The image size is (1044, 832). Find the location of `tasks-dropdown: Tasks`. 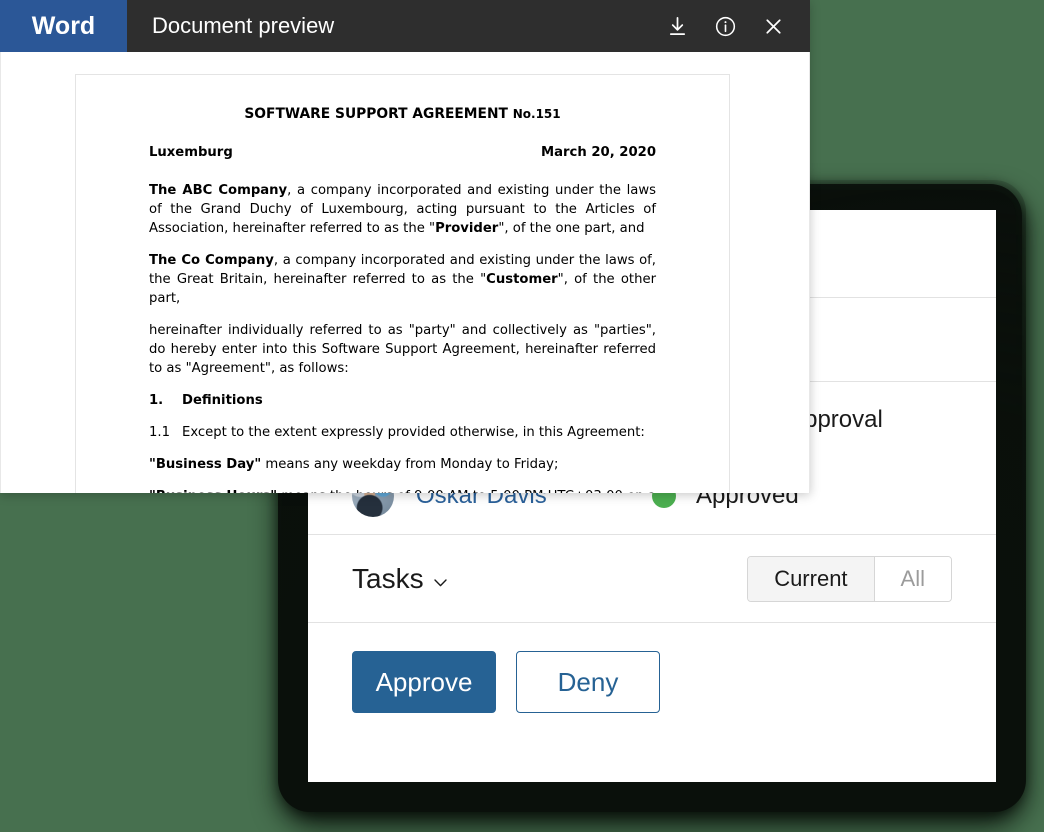

tasks-dropdown: Tasks is located at coordinates (399, 579).